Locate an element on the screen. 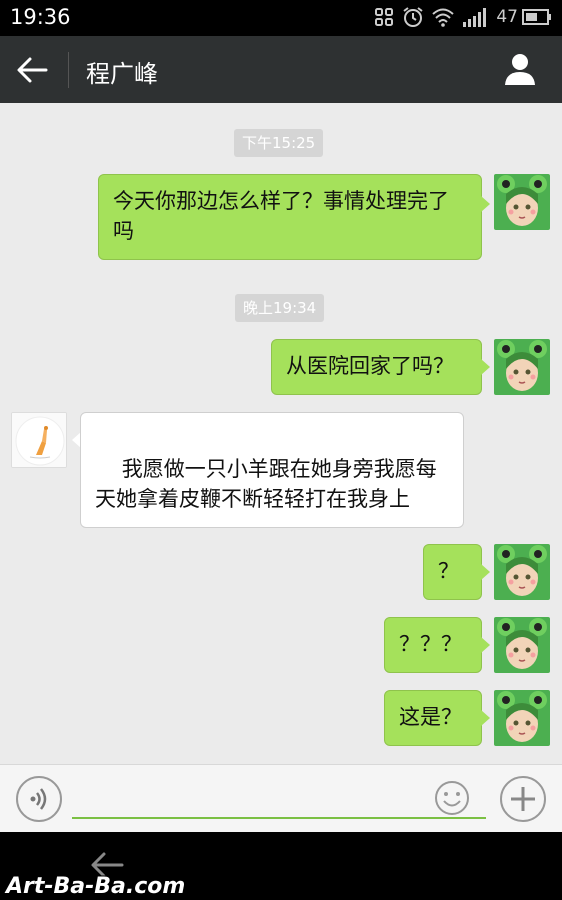 The image size is (562, 900). battery-indicator: 47 is located at coordinates (524, 17).